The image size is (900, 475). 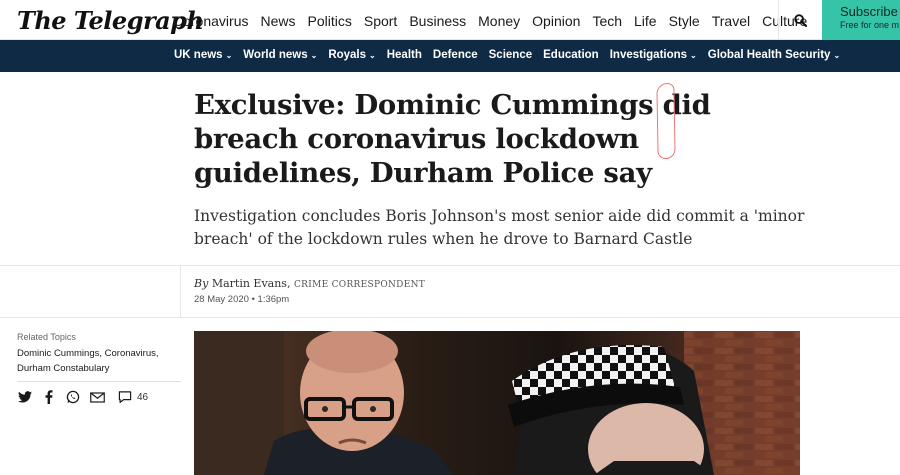 I want to click on subnav-education: Education, so click(x=571, y=55).